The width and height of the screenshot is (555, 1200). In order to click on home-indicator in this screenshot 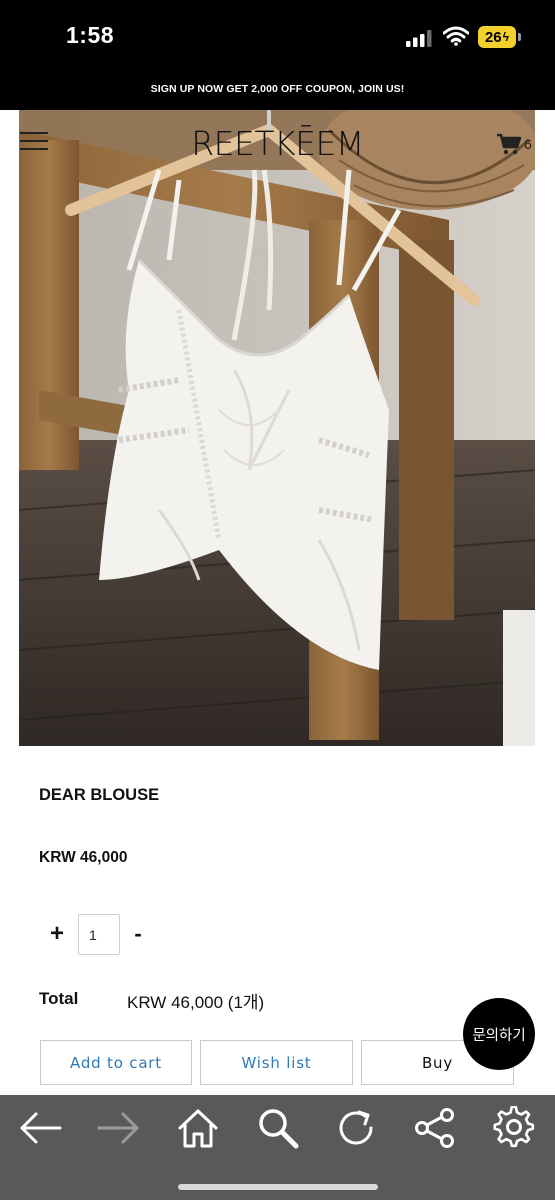, I will do `click(278, 1187)`.